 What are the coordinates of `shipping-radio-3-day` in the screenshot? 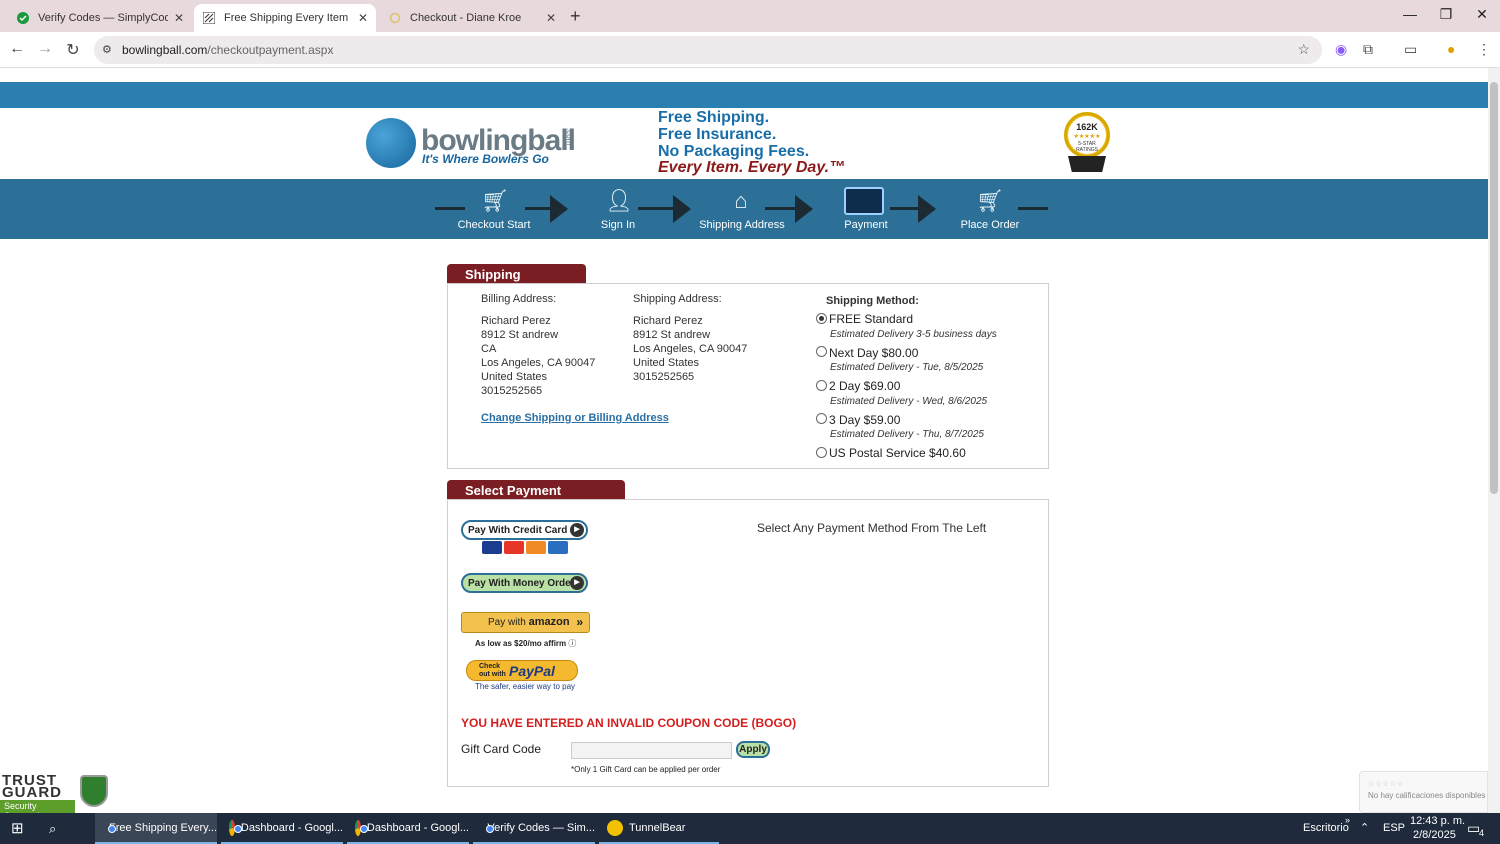 It's located at (821, 418).